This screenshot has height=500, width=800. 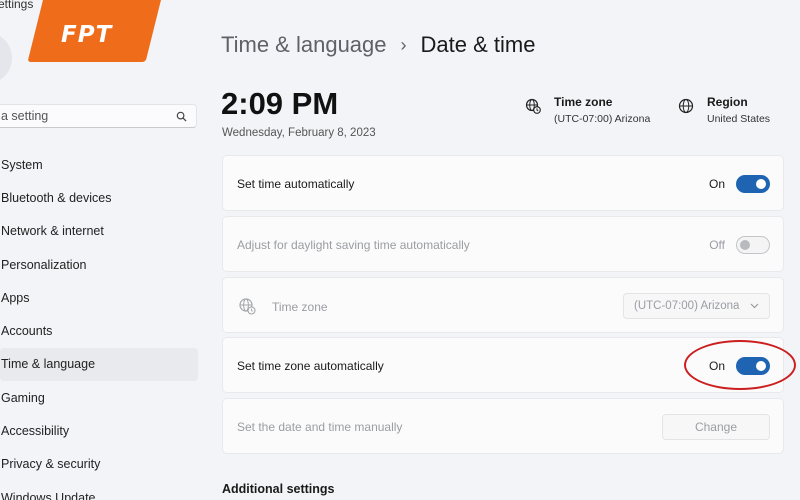 What do you see at coordinates (99, 464) in the screenshot?
I see `sidebar-item-privacy-security: Privacy & security` at bounding box center [99, 464].